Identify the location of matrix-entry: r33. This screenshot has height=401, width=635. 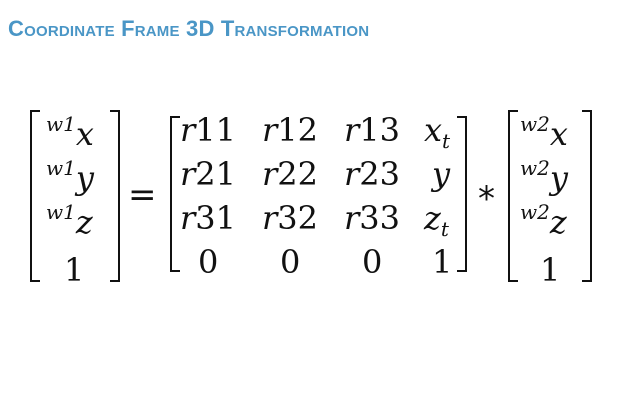
(372, 218).